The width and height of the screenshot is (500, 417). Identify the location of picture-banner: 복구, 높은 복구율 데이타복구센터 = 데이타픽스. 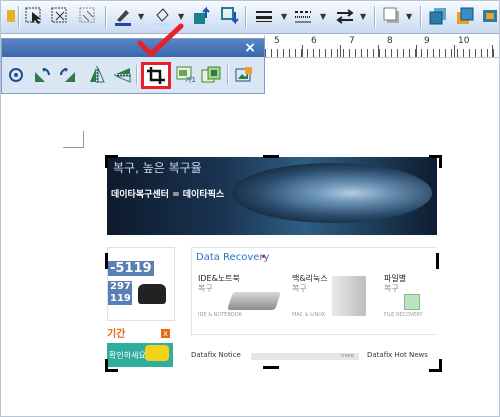
(272, 196).